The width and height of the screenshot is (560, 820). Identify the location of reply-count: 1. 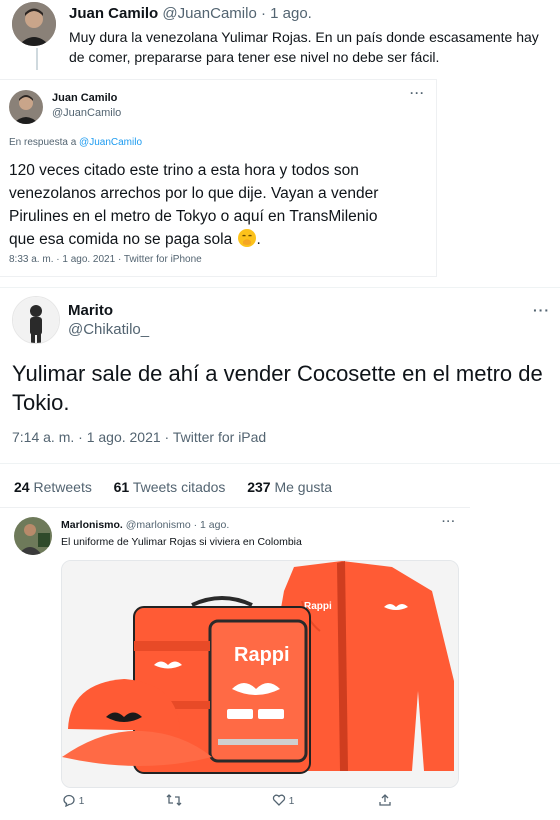
(81, 801).